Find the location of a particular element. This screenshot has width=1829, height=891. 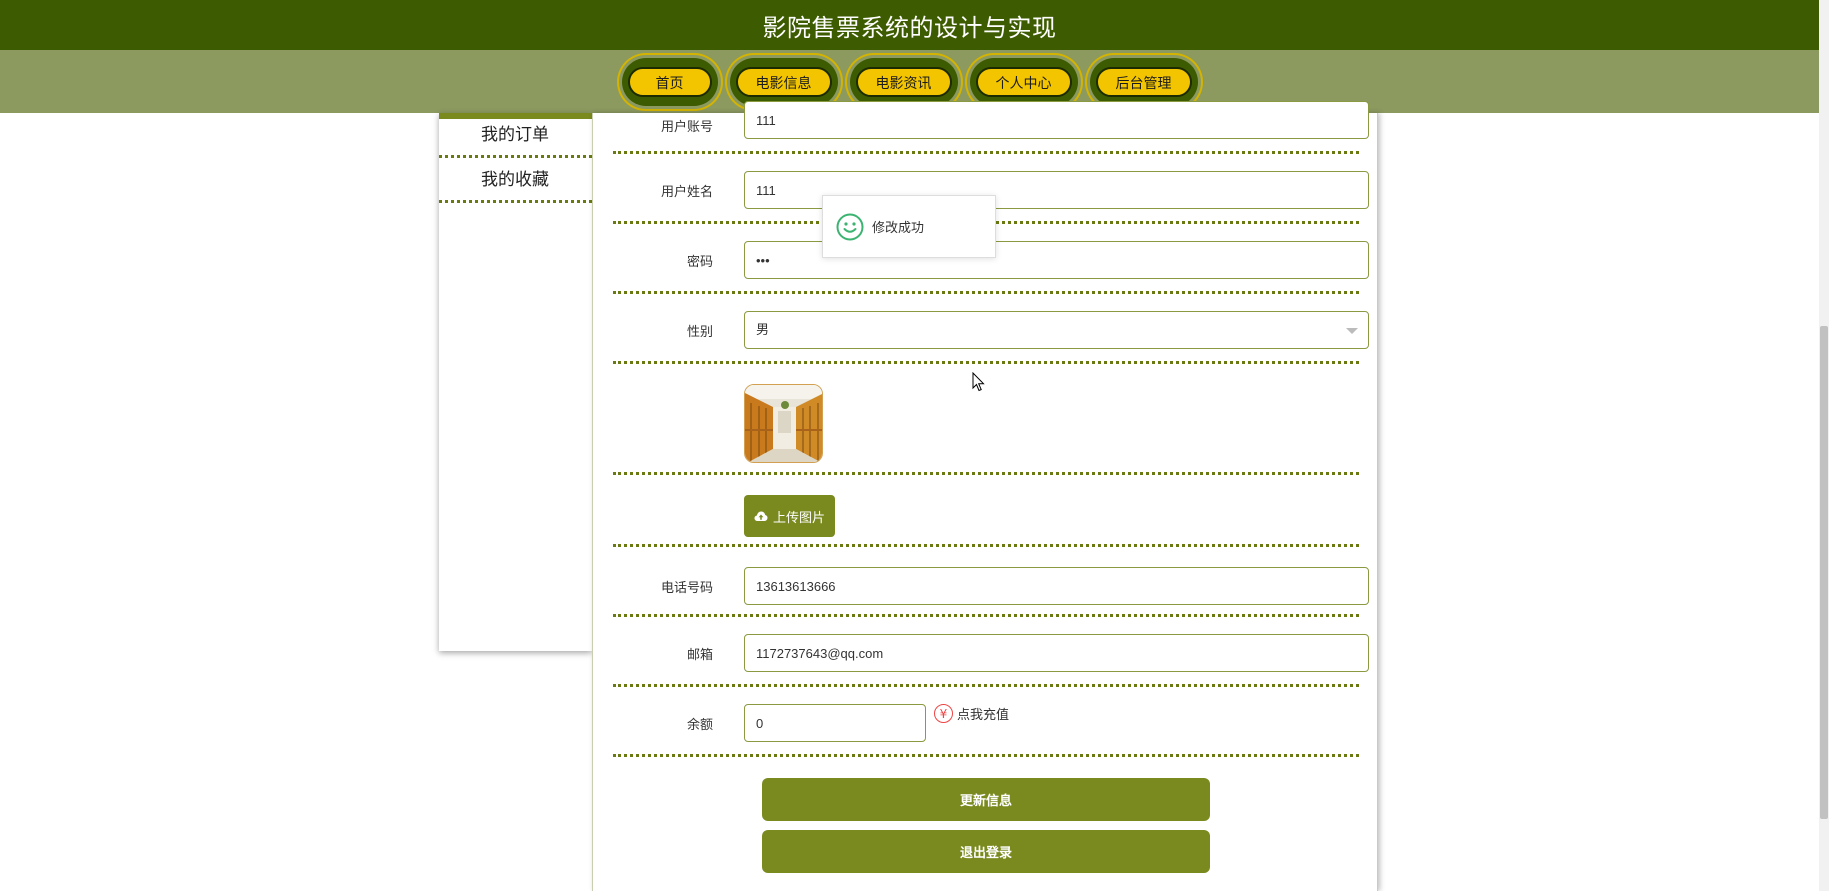

gender-label: 性别 is located at coordinates (699, 332).